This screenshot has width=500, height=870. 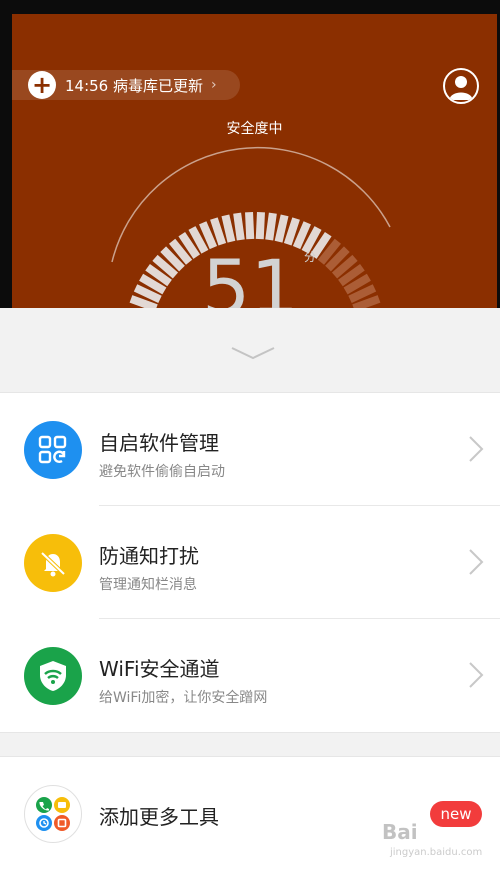 I want to click on tool-row-wifi-secure: WiFi安全通道 给WiFi加密，让你安全蹭网, so click(x=250, y=675).